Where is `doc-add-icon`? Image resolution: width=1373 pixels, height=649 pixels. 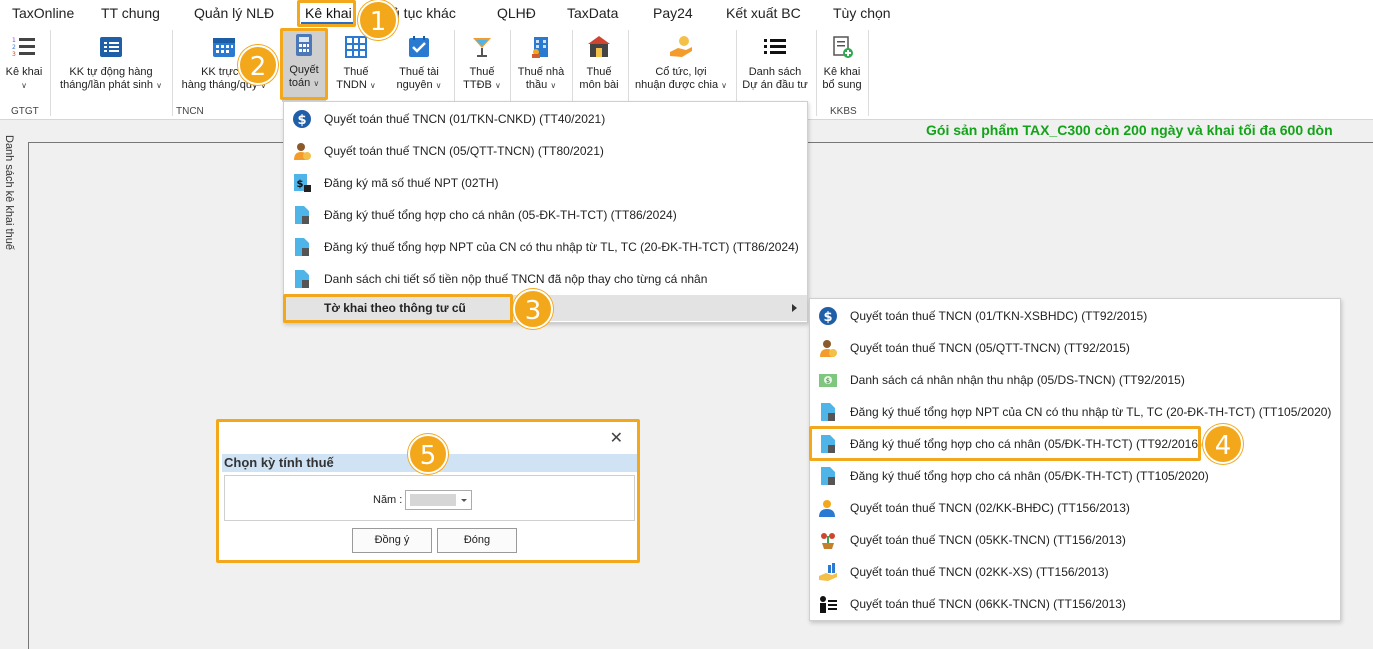
doc-add-icon is located at coordinates (843, 47).